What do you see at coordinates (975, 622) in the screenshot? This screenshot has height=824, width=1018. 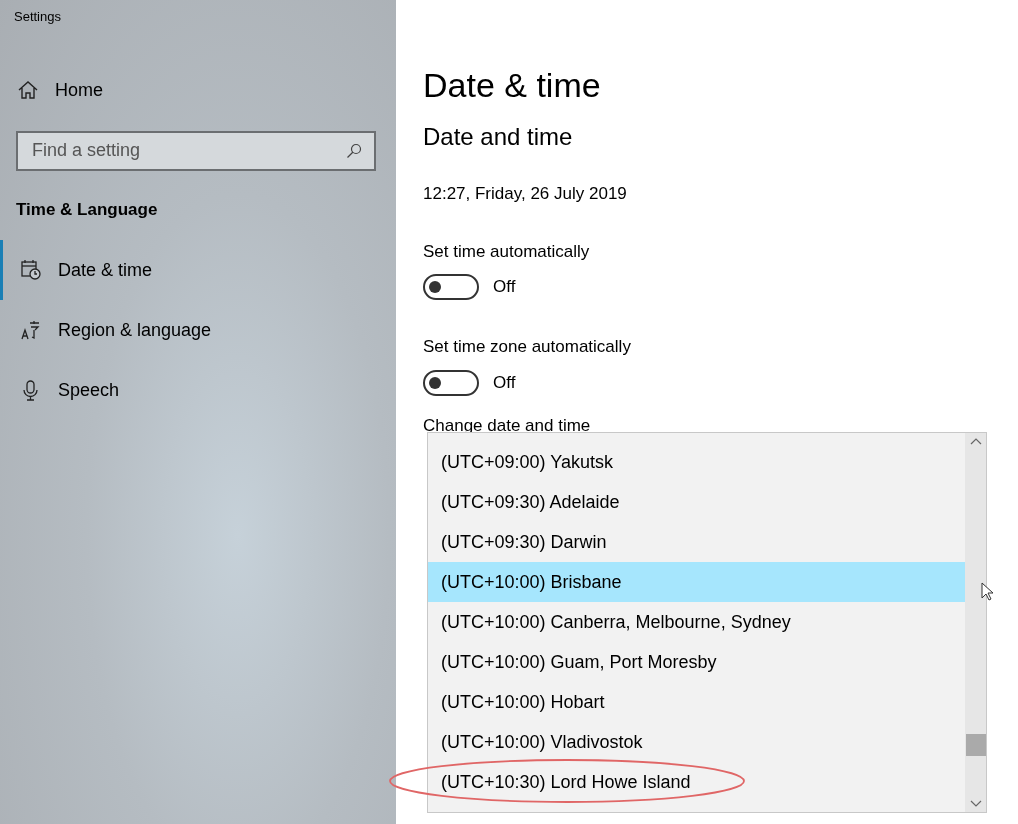 I see `scrollbar` at bounding box center [975, 622].